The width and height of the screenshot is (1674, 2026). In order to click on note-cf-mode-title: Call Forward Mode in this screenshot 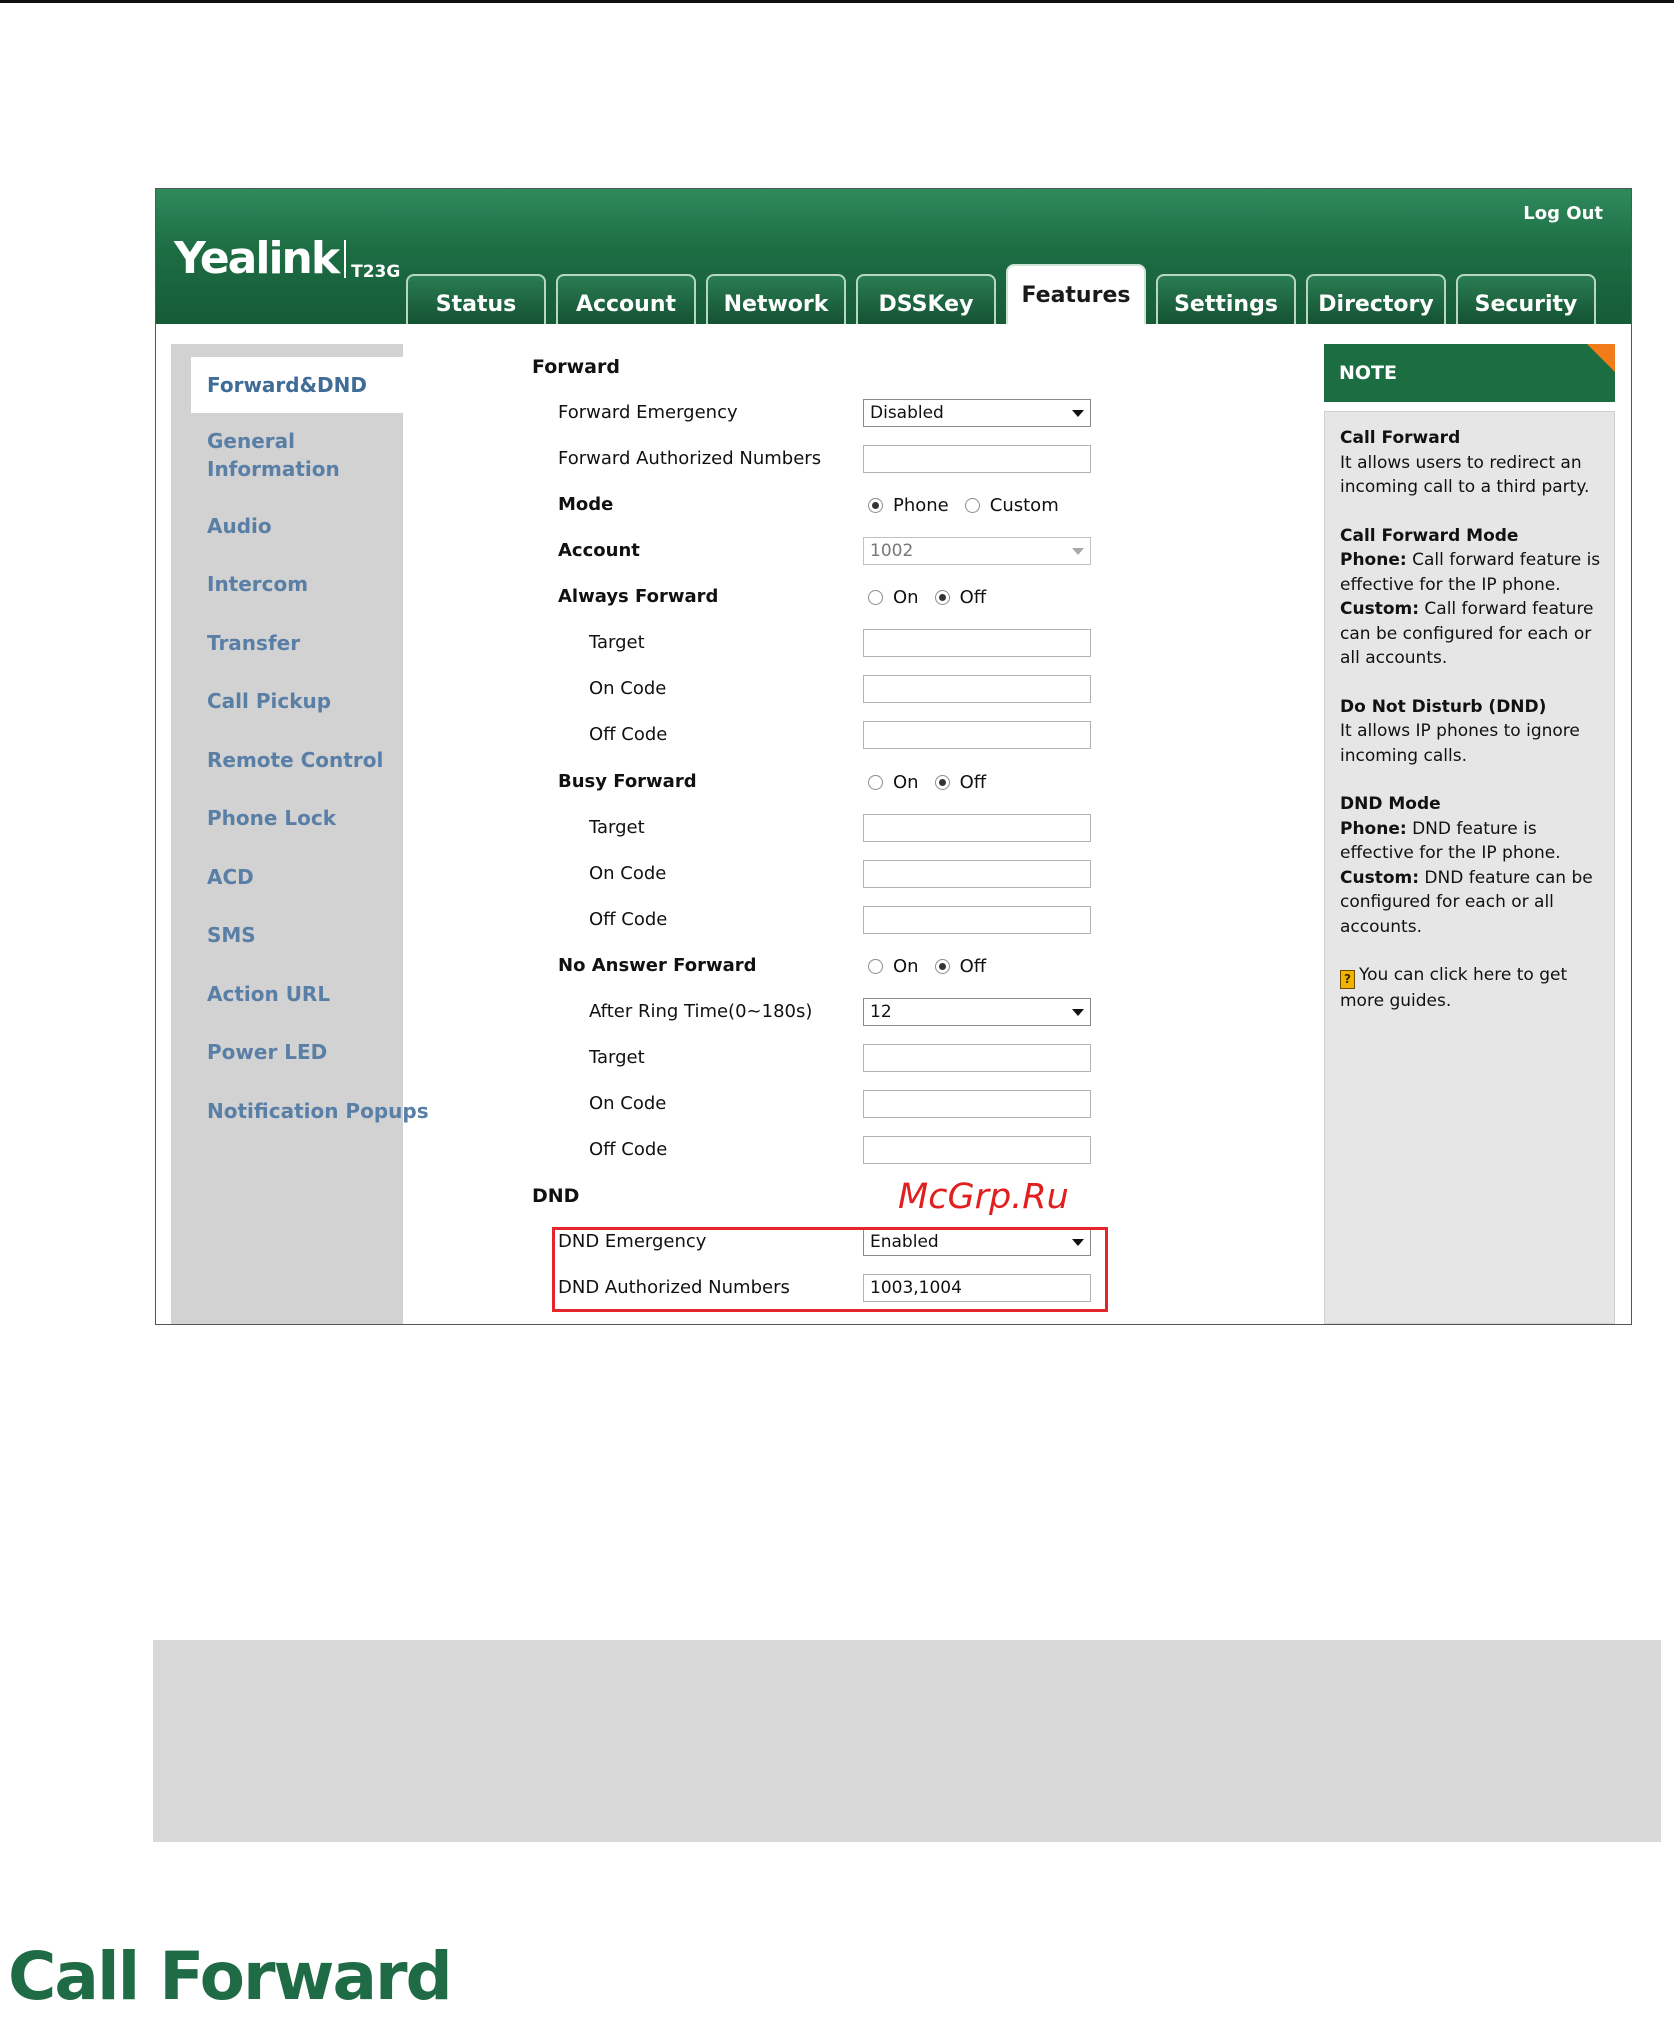, I will do `click(1429, 535)`.